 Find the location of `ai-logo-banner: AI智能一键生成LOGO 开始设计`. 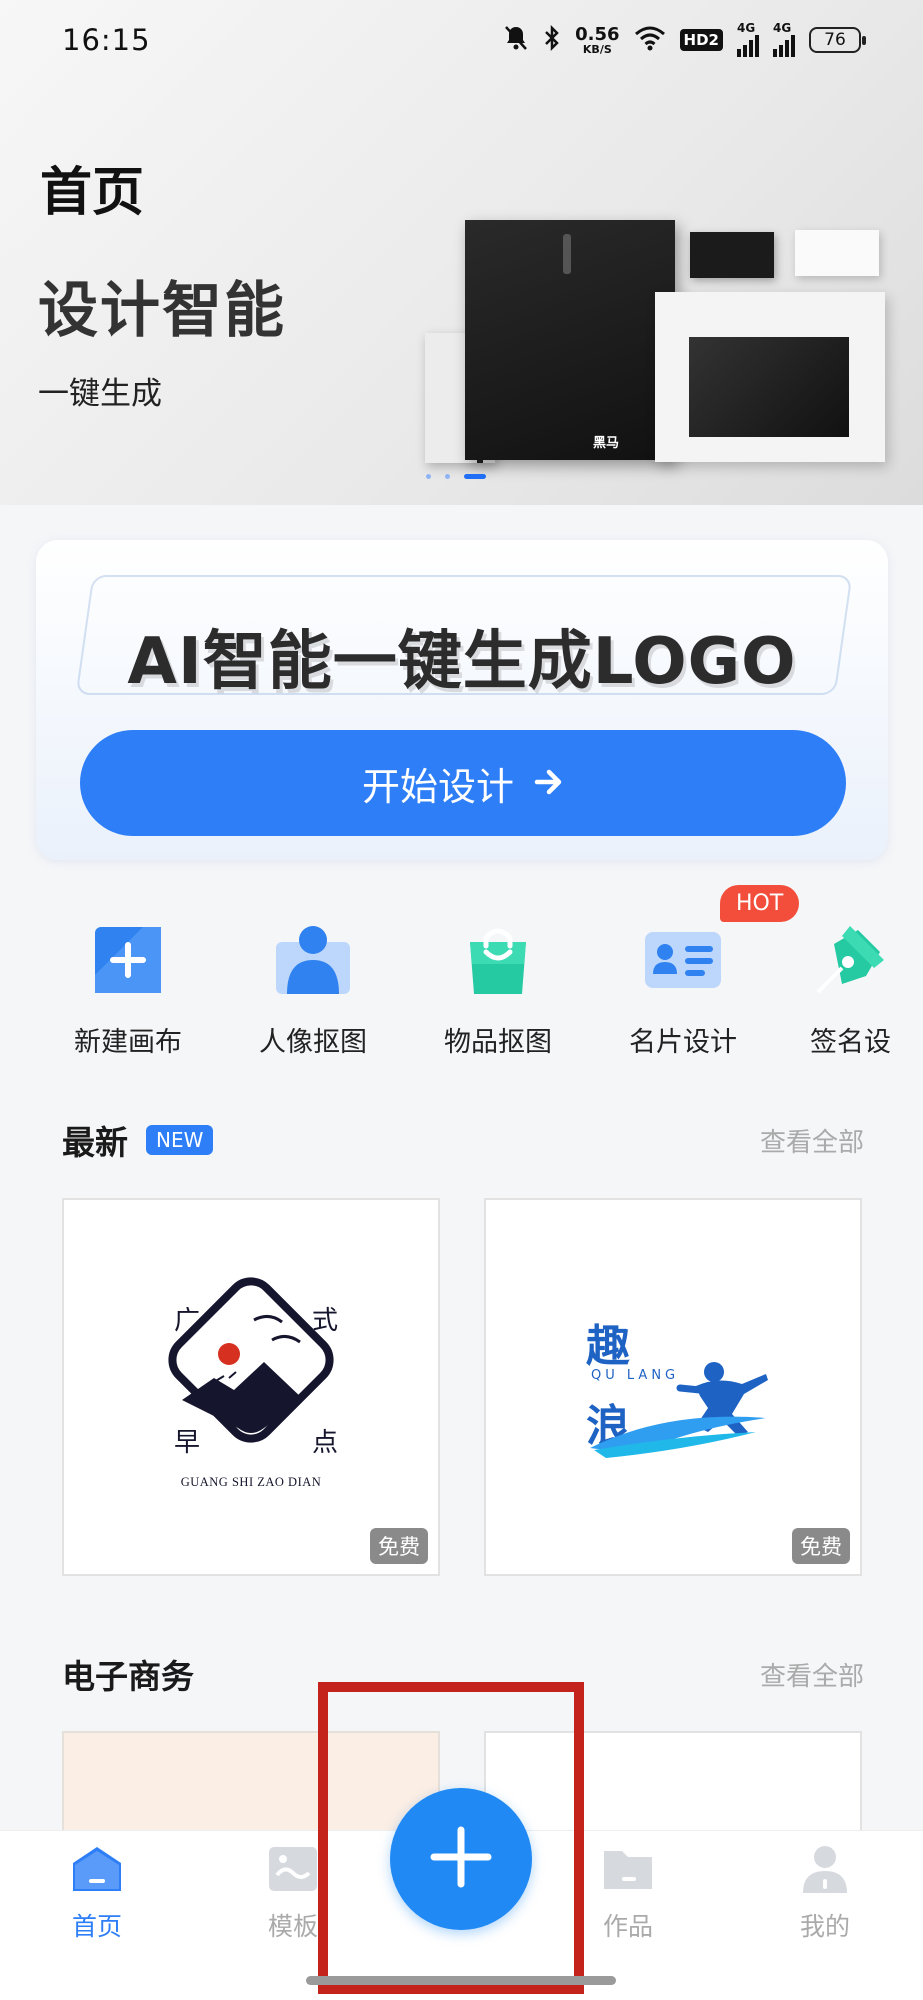

ai-logo-banner: AI智能一键生成LOGO 开始设计 is located at coordinates (462, 700).